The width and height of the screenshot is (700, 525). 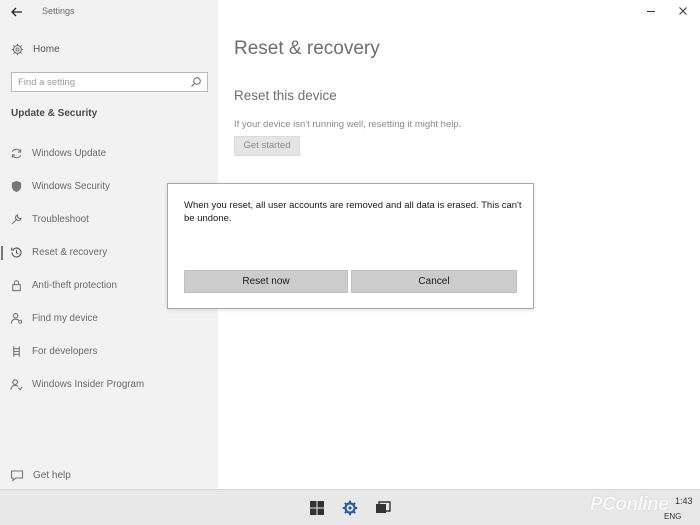 What do you see at coordinates (65, 351) in the screenshot?
I see `sidebar-item-label: For developers` at bounding box center [65, 351].